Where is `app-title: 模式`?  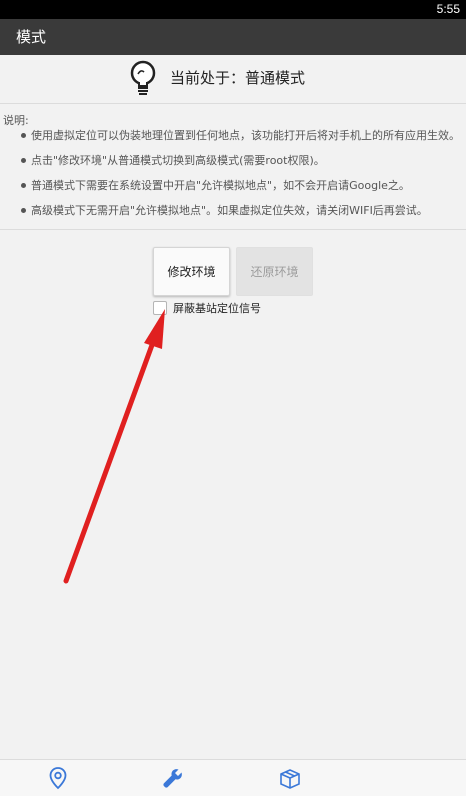 app-title: 模式 is located at coordinates (31, 37).